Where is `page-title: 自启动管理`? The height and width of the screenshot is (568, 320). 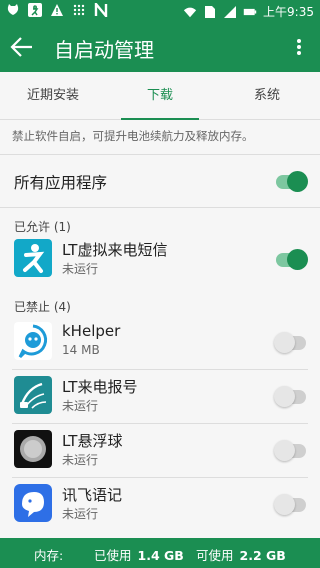 page-title: 自启动管理 is located at coordinates (104, 50).